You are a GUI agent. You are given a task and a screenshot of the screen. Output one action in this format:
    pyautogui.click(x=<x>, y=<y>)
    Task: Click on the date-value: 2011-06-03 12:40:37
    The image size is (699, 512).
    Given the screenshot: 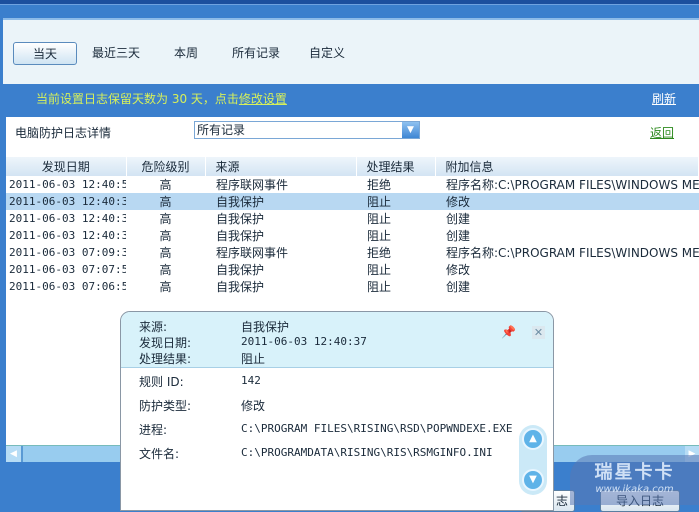 What is the action you would take?
    pyautogui.click(x=304, y=341)
    